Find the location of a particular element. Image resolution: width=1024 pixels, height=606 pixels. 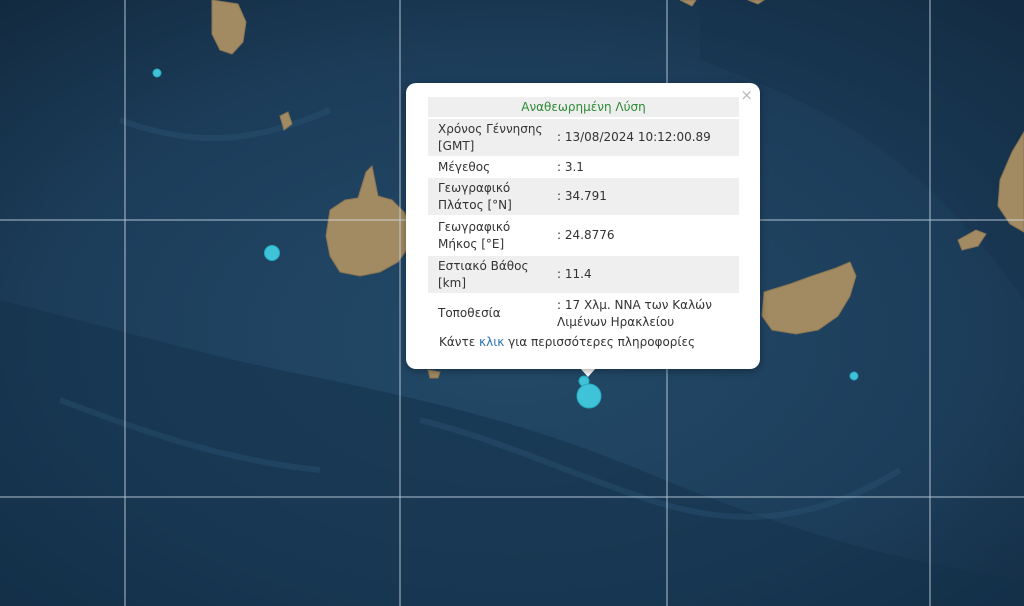

field-label: Γεωγραφικό Πλάτος [°N] is located at coordinates (475, 196).